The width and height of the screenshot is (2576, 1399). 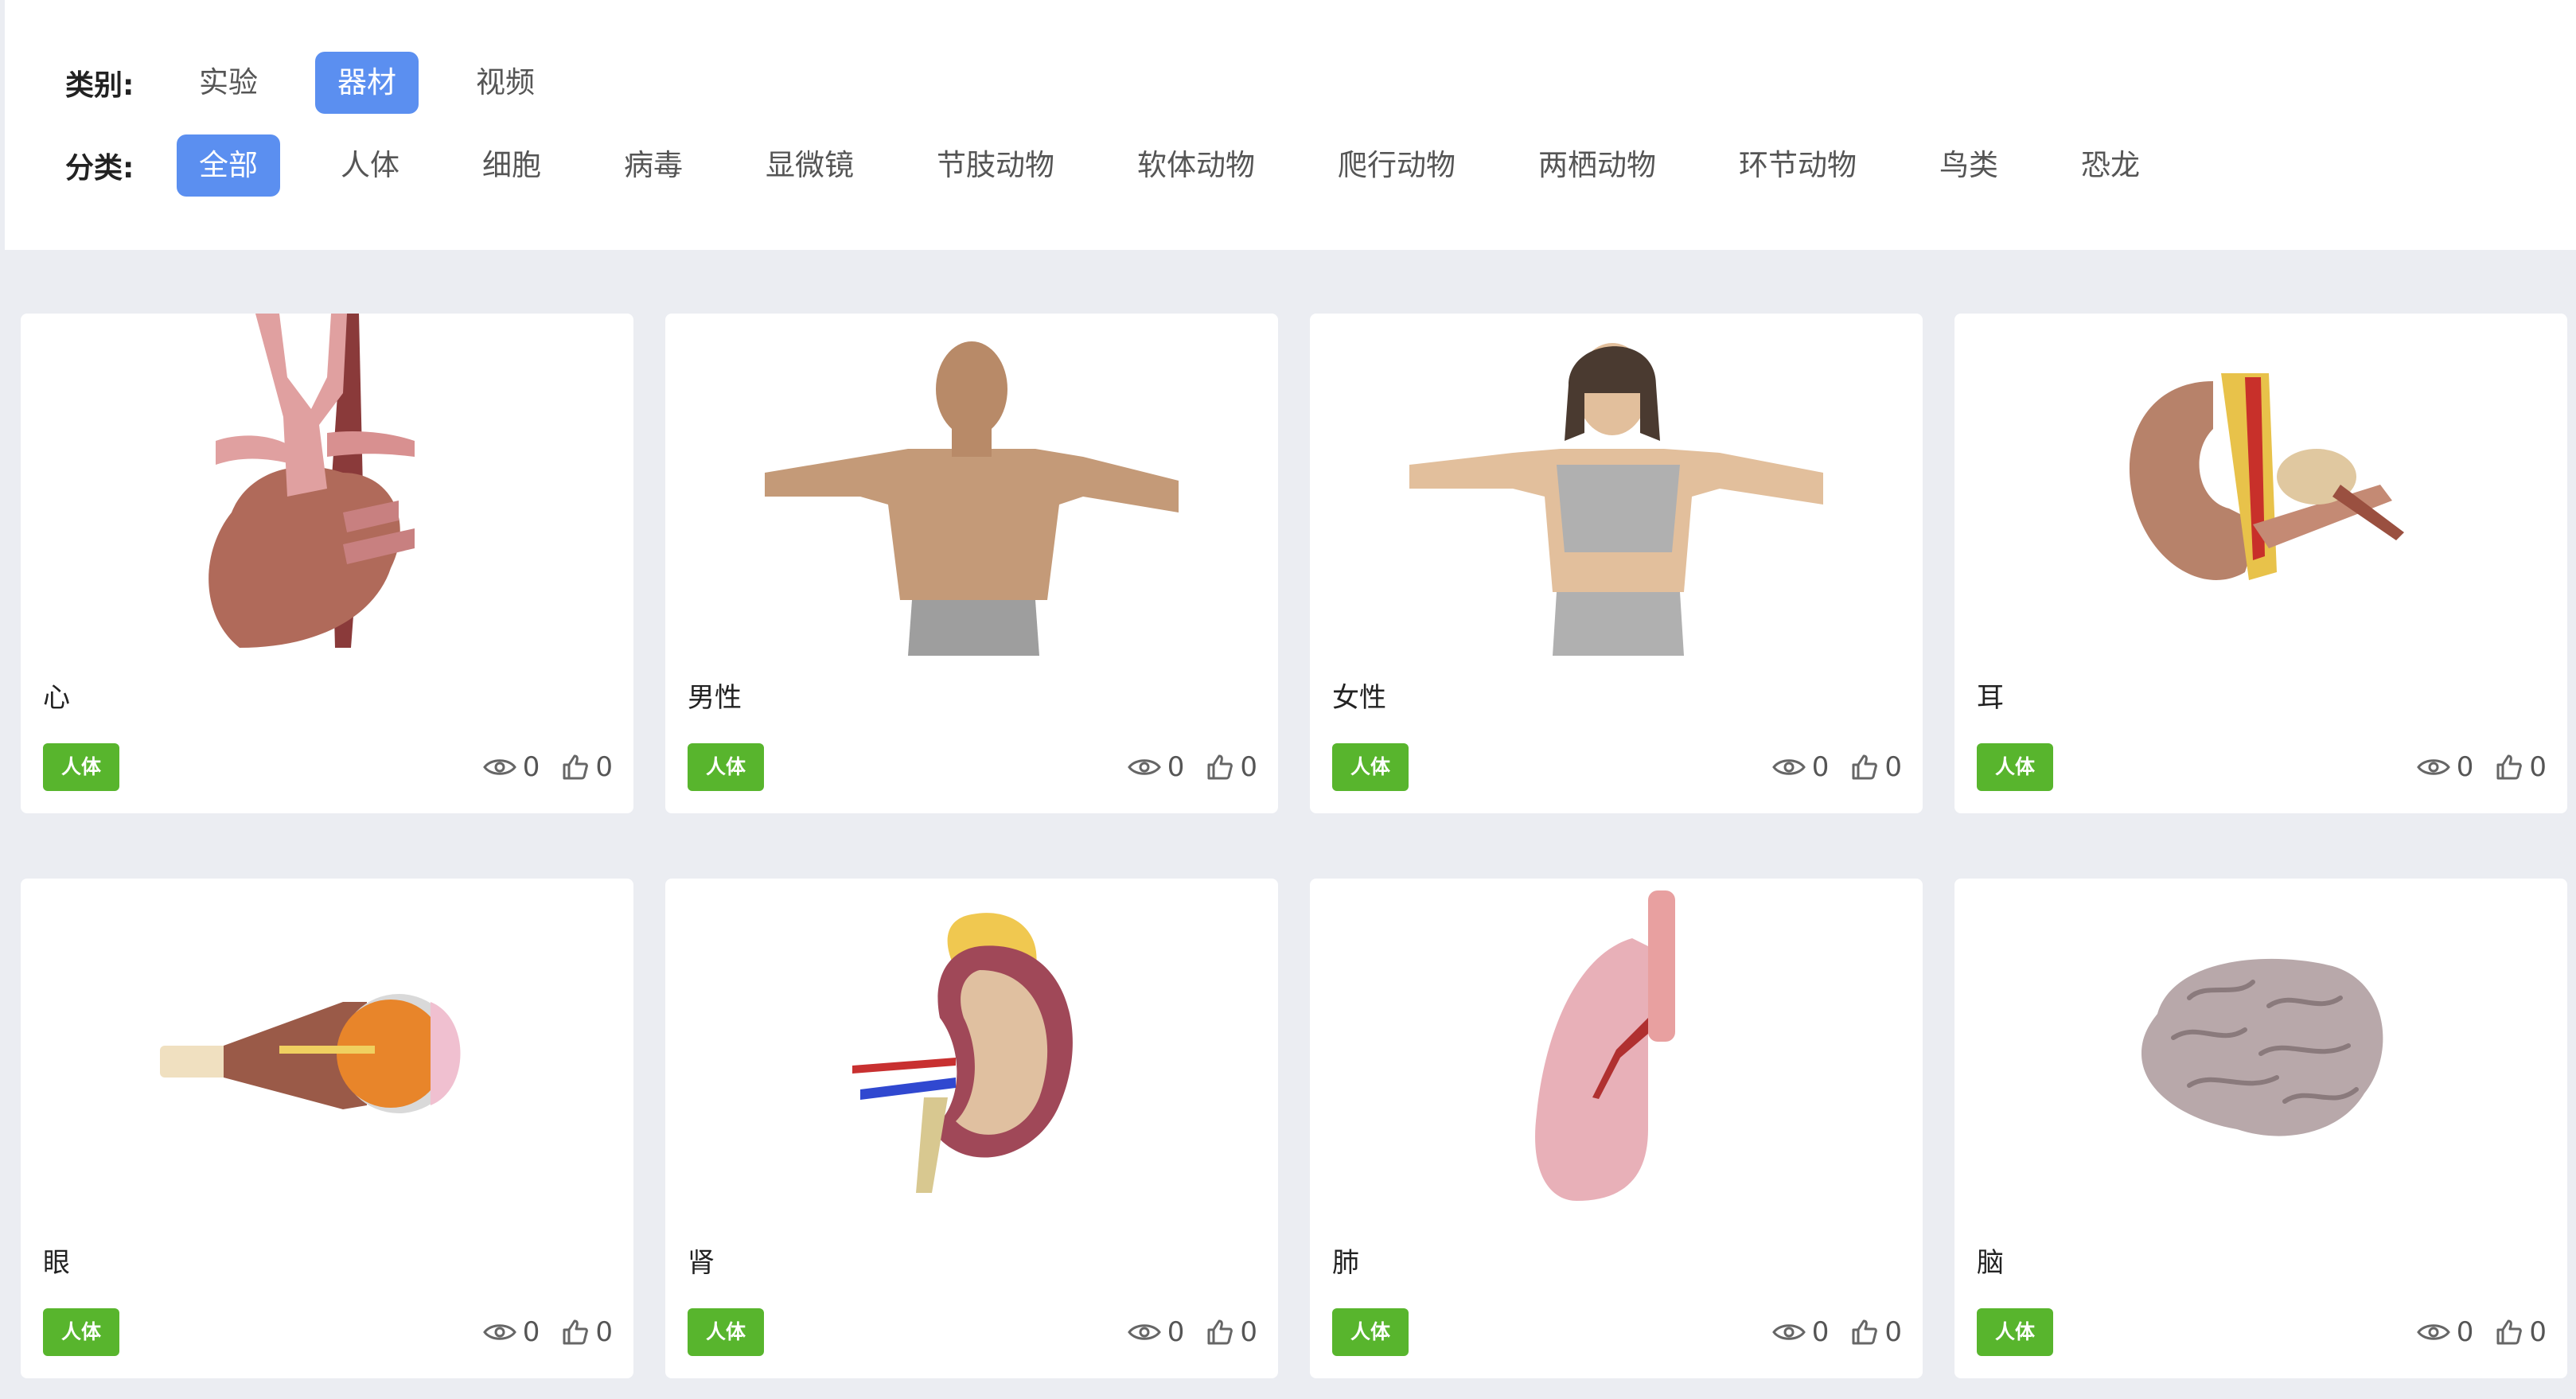 I want to click on female-model-image, so click(x=1616, y=485).